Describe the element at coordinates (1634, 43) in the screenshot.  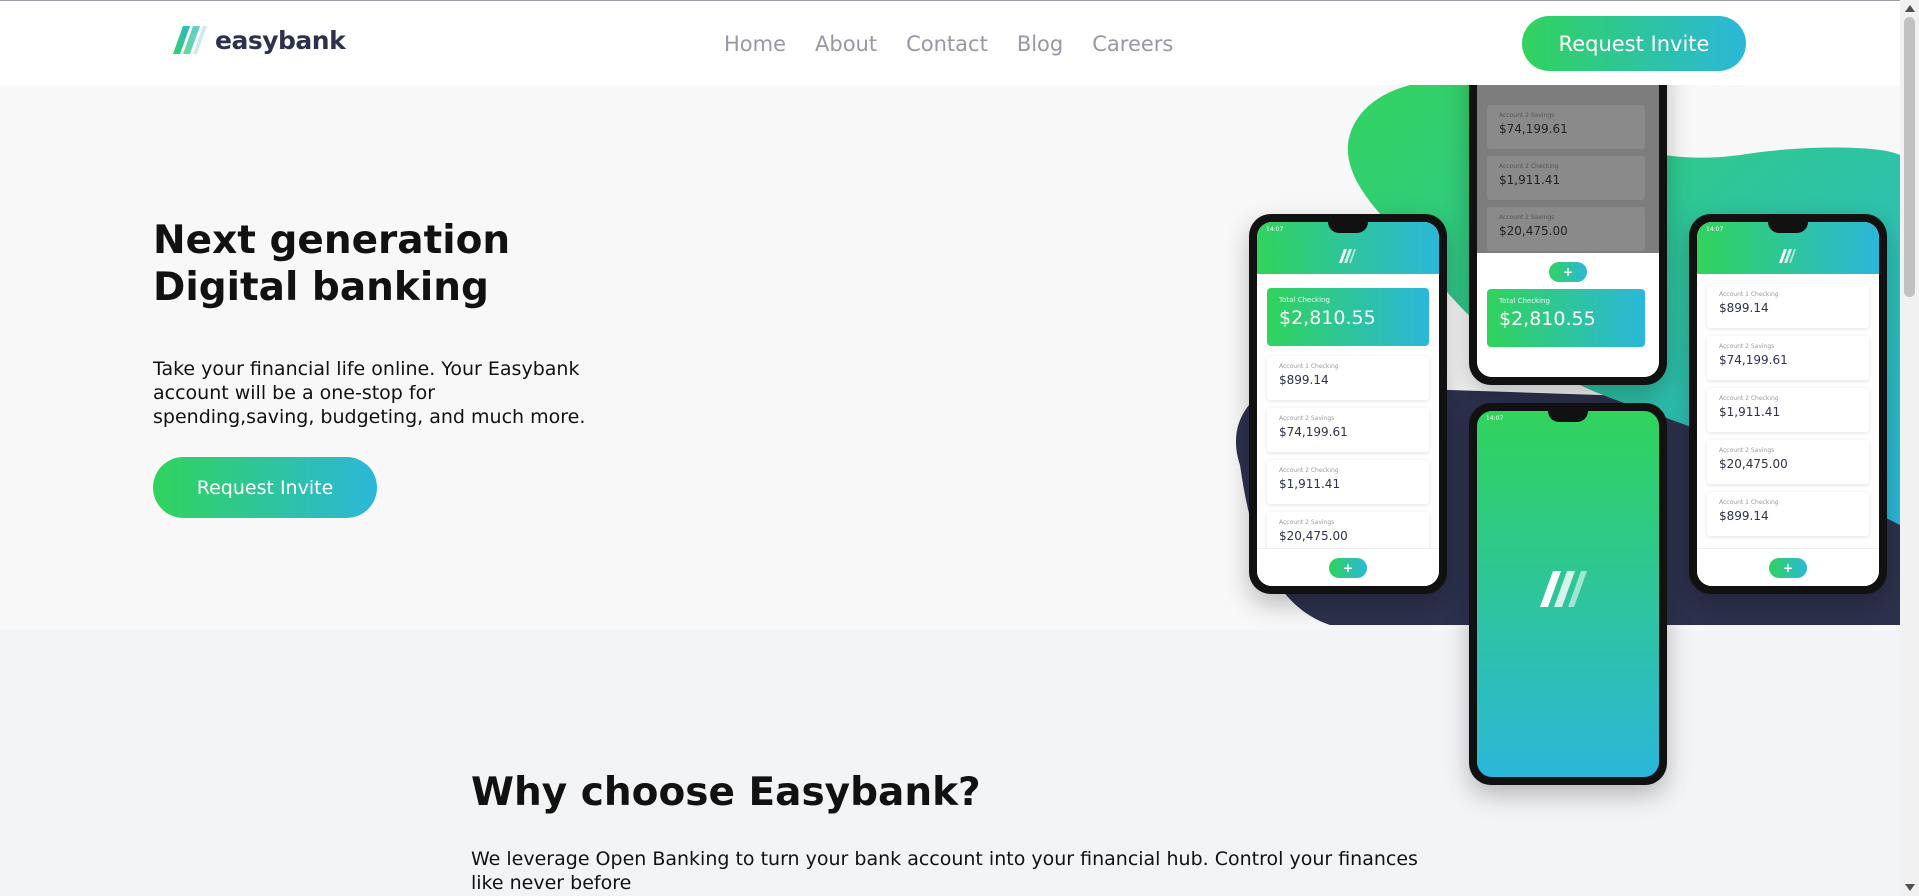
I see `request-invite-button-header: Request Invite` at that location.